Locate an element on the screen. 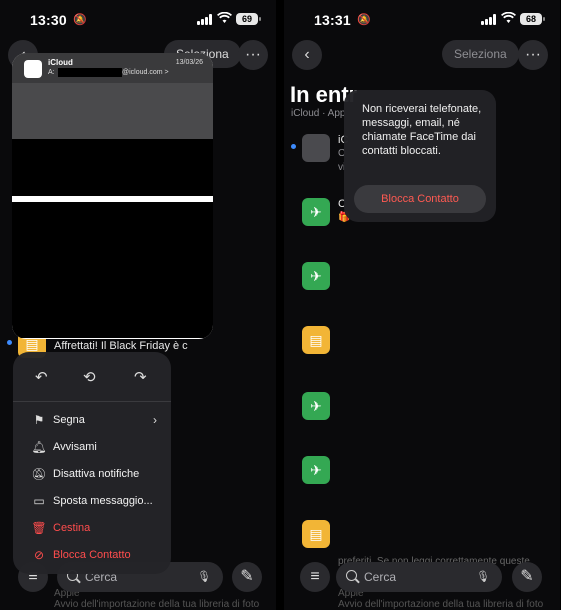 This screenshot has height=610, width=561. bottom-toolbar: ≡ Cerca 🎙 ✎ is located at coordinates (422, 578).